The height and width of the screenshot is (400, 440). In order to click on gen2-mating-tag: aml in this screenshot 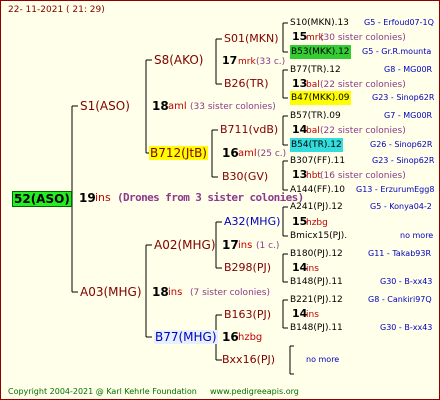, I will do `click(247, 153)`.